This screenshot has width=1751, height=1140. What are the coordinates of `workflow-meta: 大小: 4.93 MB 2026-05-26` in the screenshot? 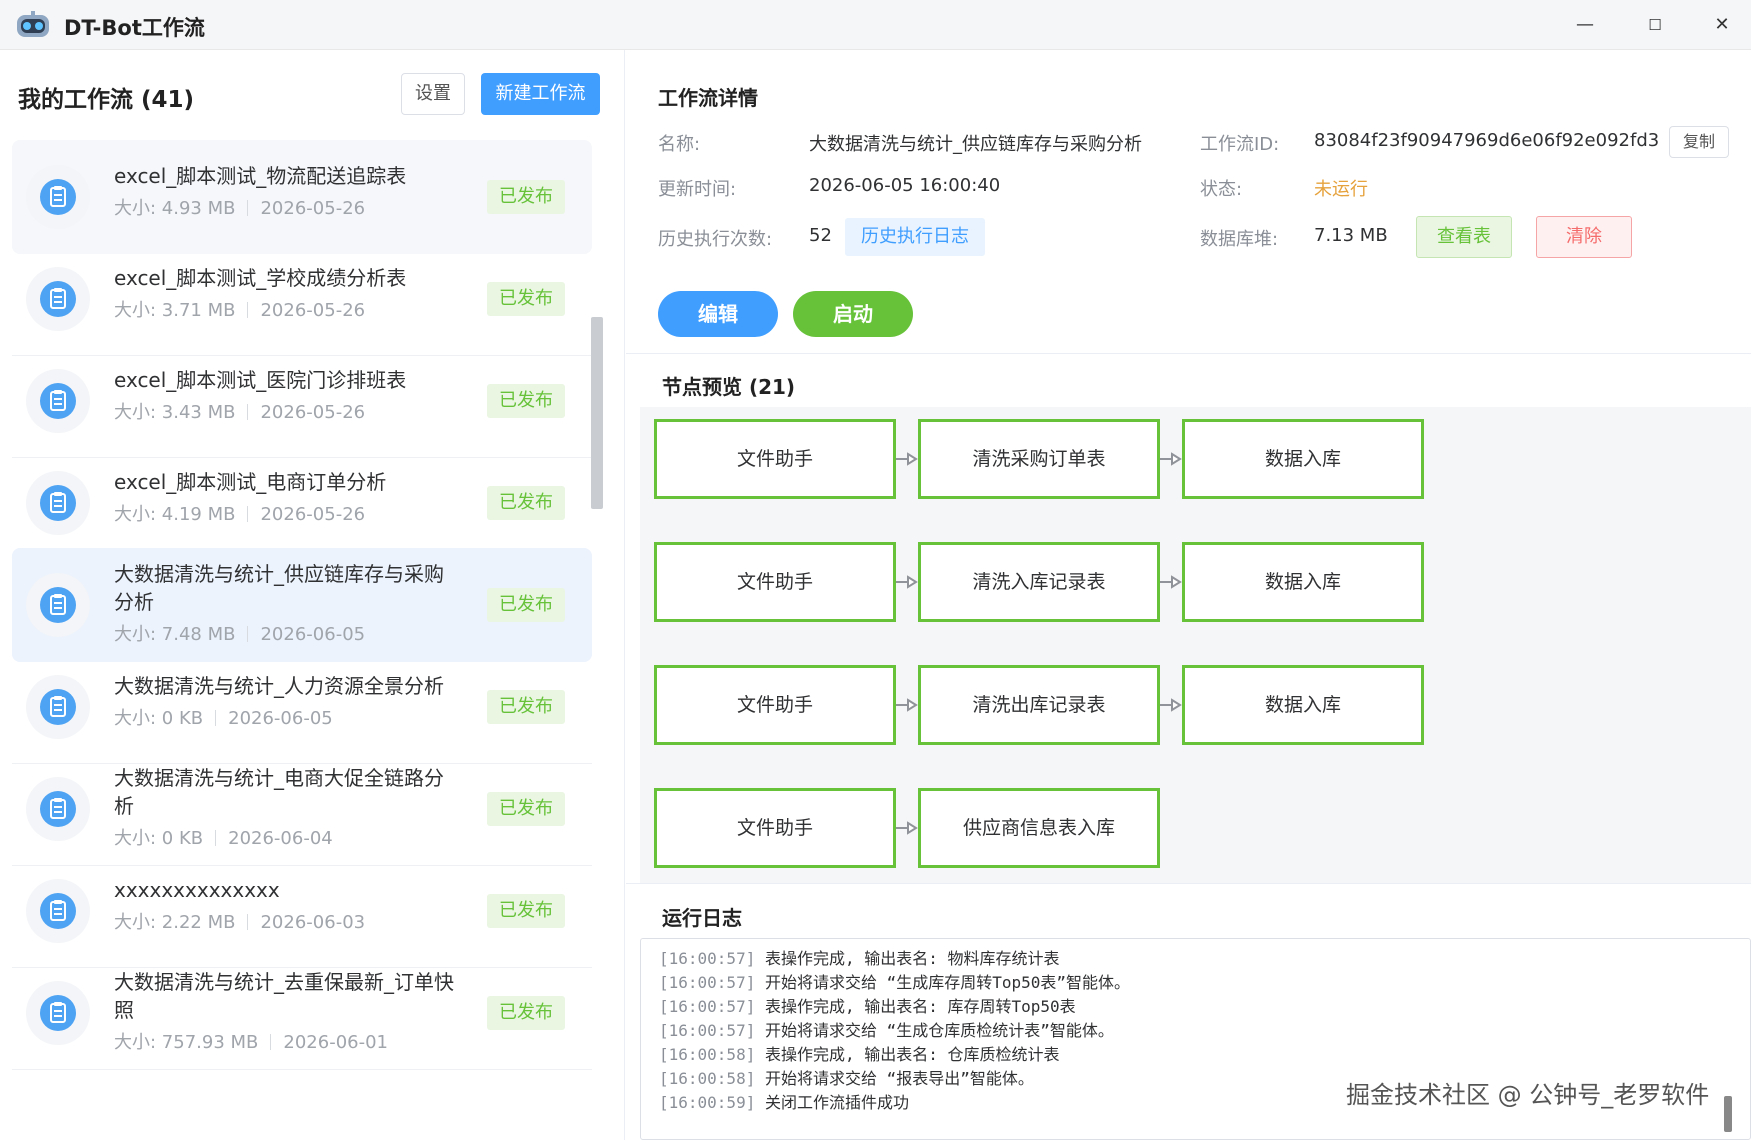 It's located at (240, 208).